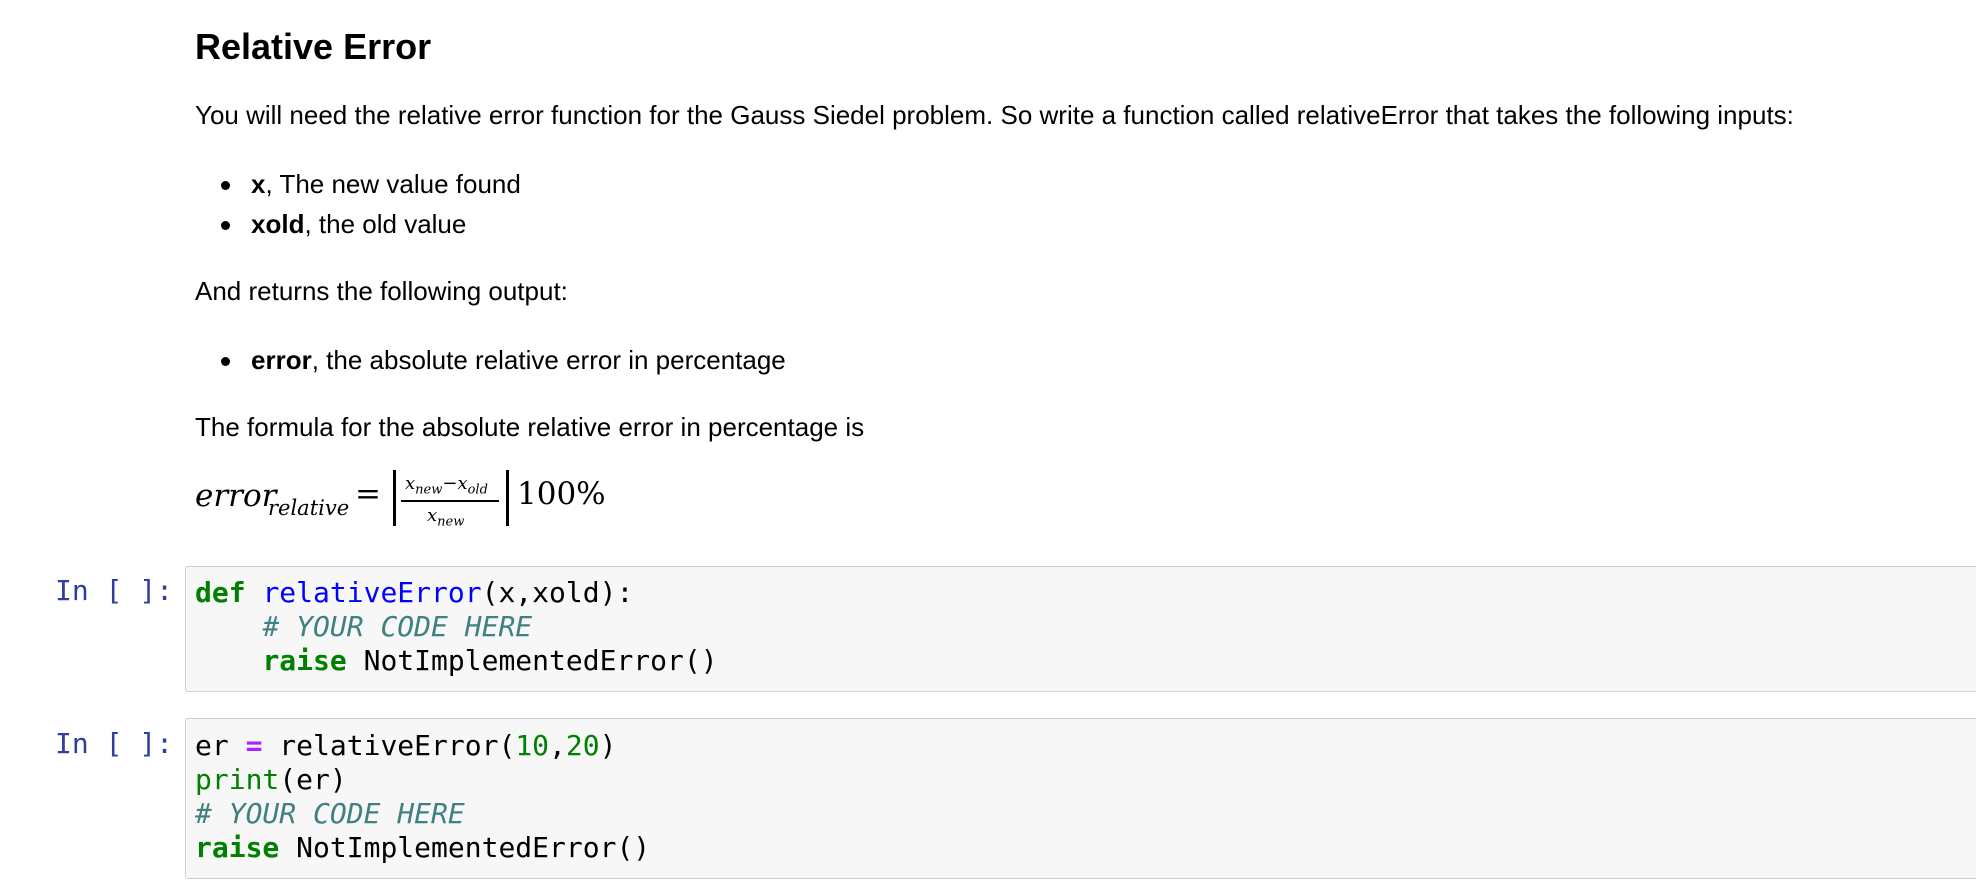 The width and height of the screenshot is (1976, 886). What do you see at coordinates (557, 745) in the screenshot?
I see `code-text: ,` at bounding box center [557, 745].